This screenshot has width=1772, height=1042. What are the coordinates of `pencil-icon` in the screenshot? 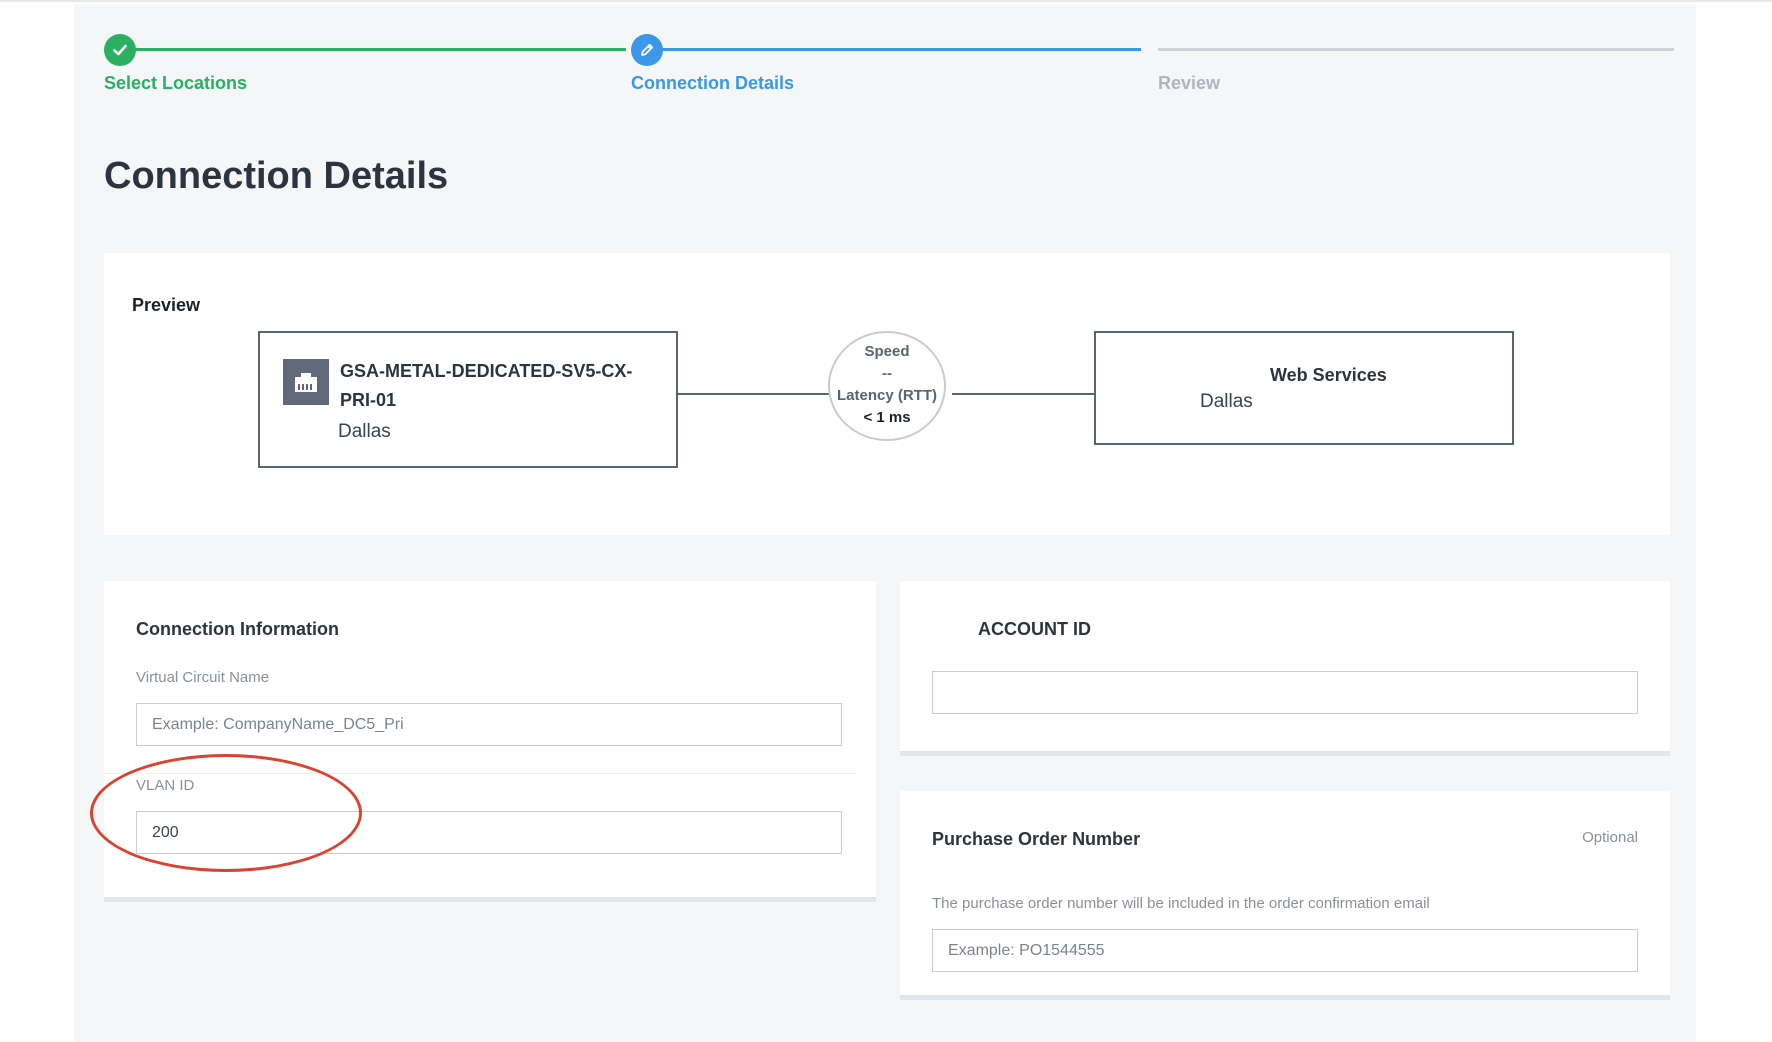 It's located at (647, 49).